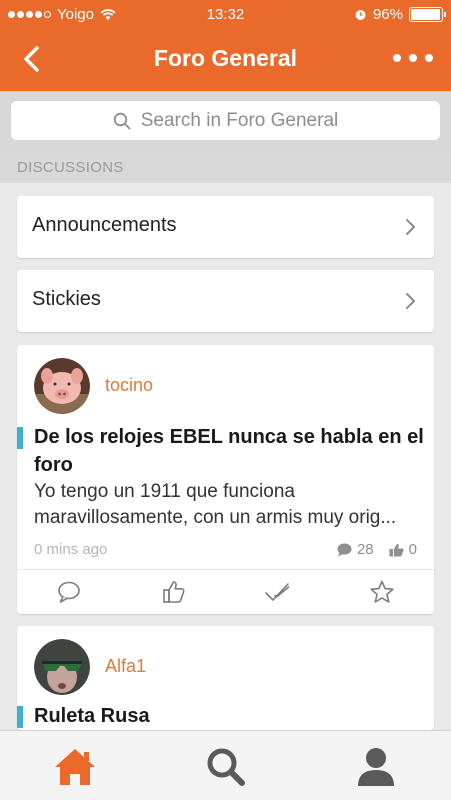 The width and height of the screenshot is (451, 800). I want to click on discussion-title: Ruleta Rusa, so click(92, 716).